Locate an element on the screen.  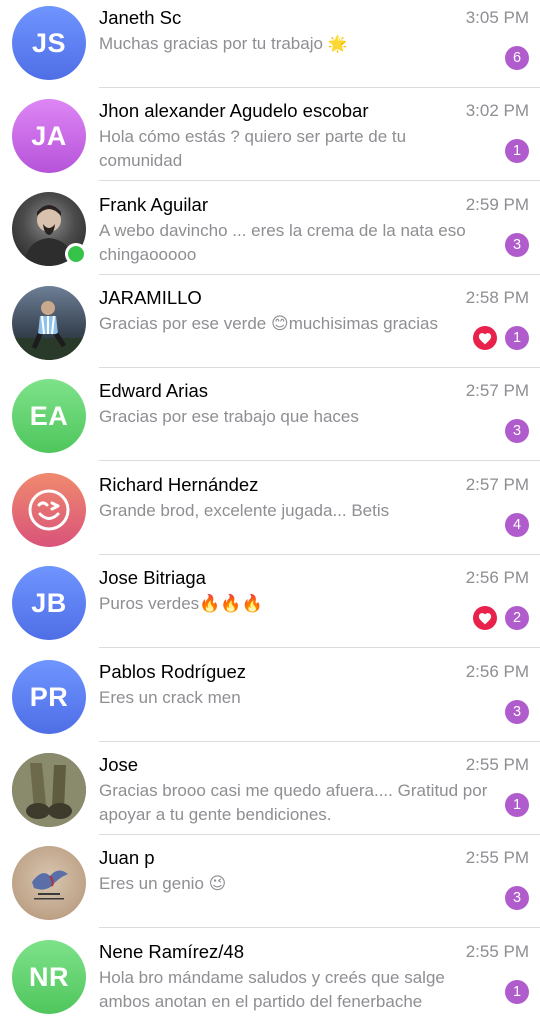
unread-badge: 2 is located at coordinates (517, 618).